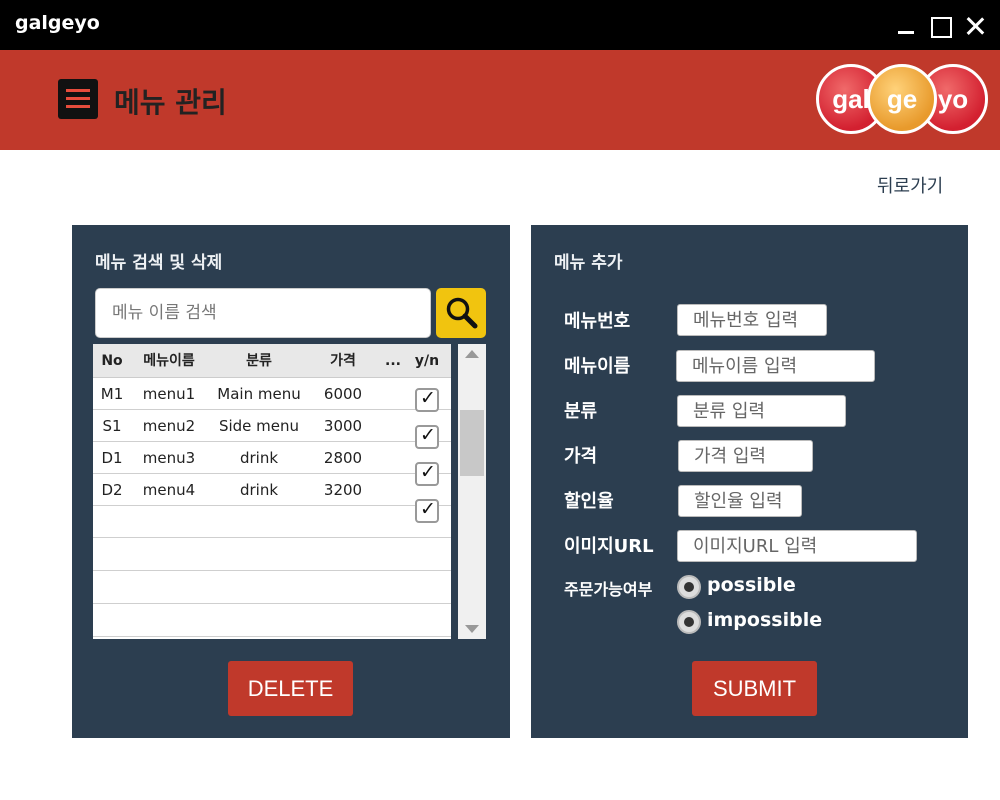 The image size is (1000, 800). I want to click on app-title: galgeyo, so click(57, 23).